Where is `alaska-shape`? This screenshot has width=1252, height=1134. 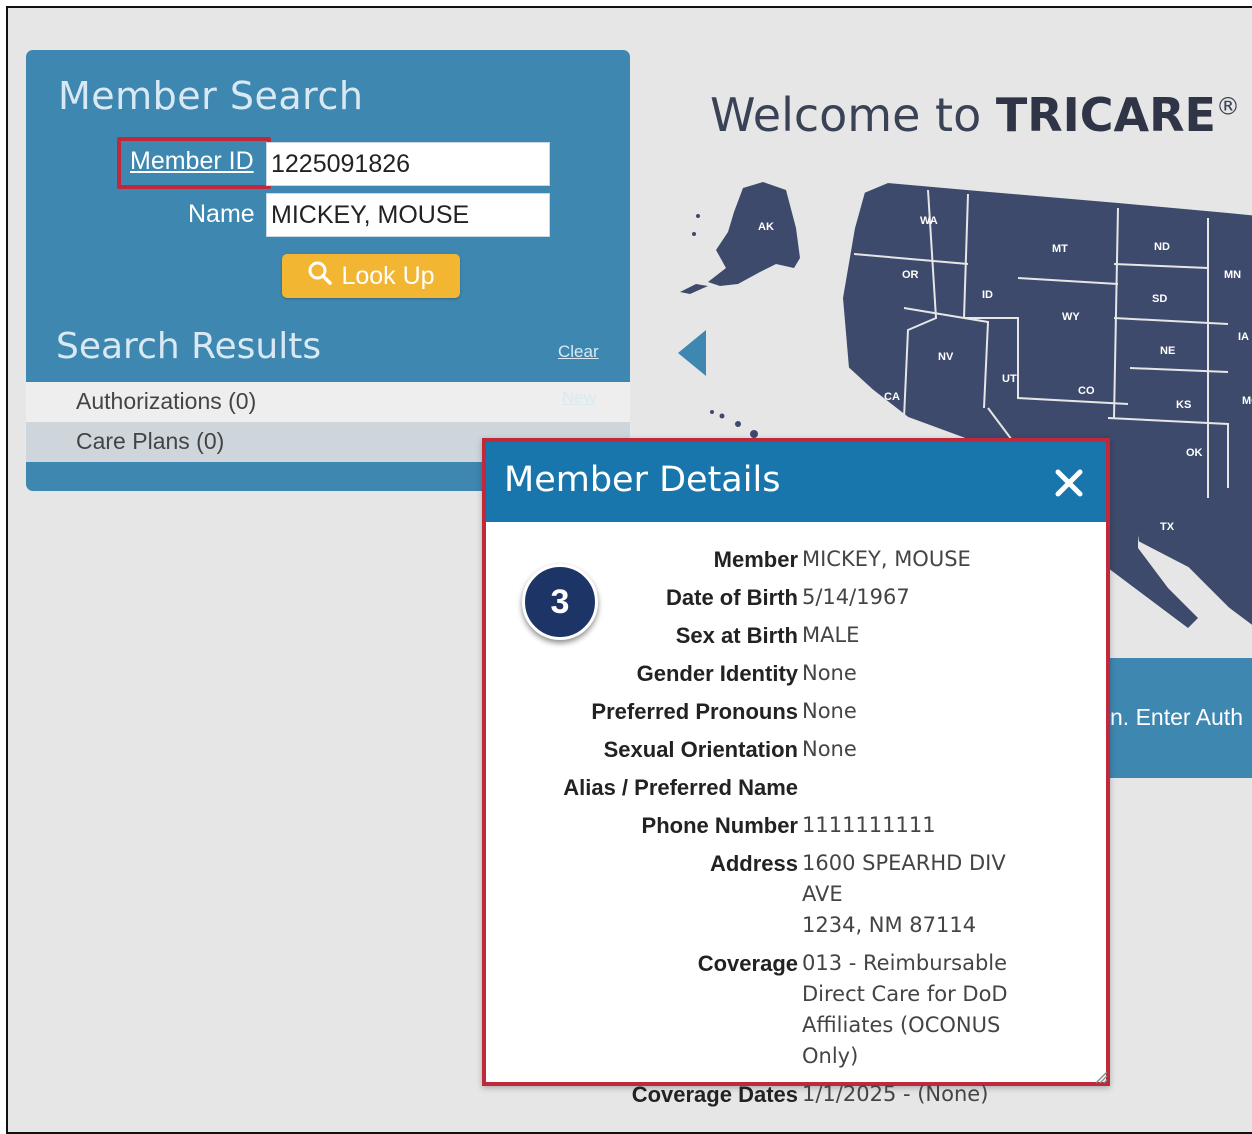
alaska-shape is located at coordinates (754, 234).